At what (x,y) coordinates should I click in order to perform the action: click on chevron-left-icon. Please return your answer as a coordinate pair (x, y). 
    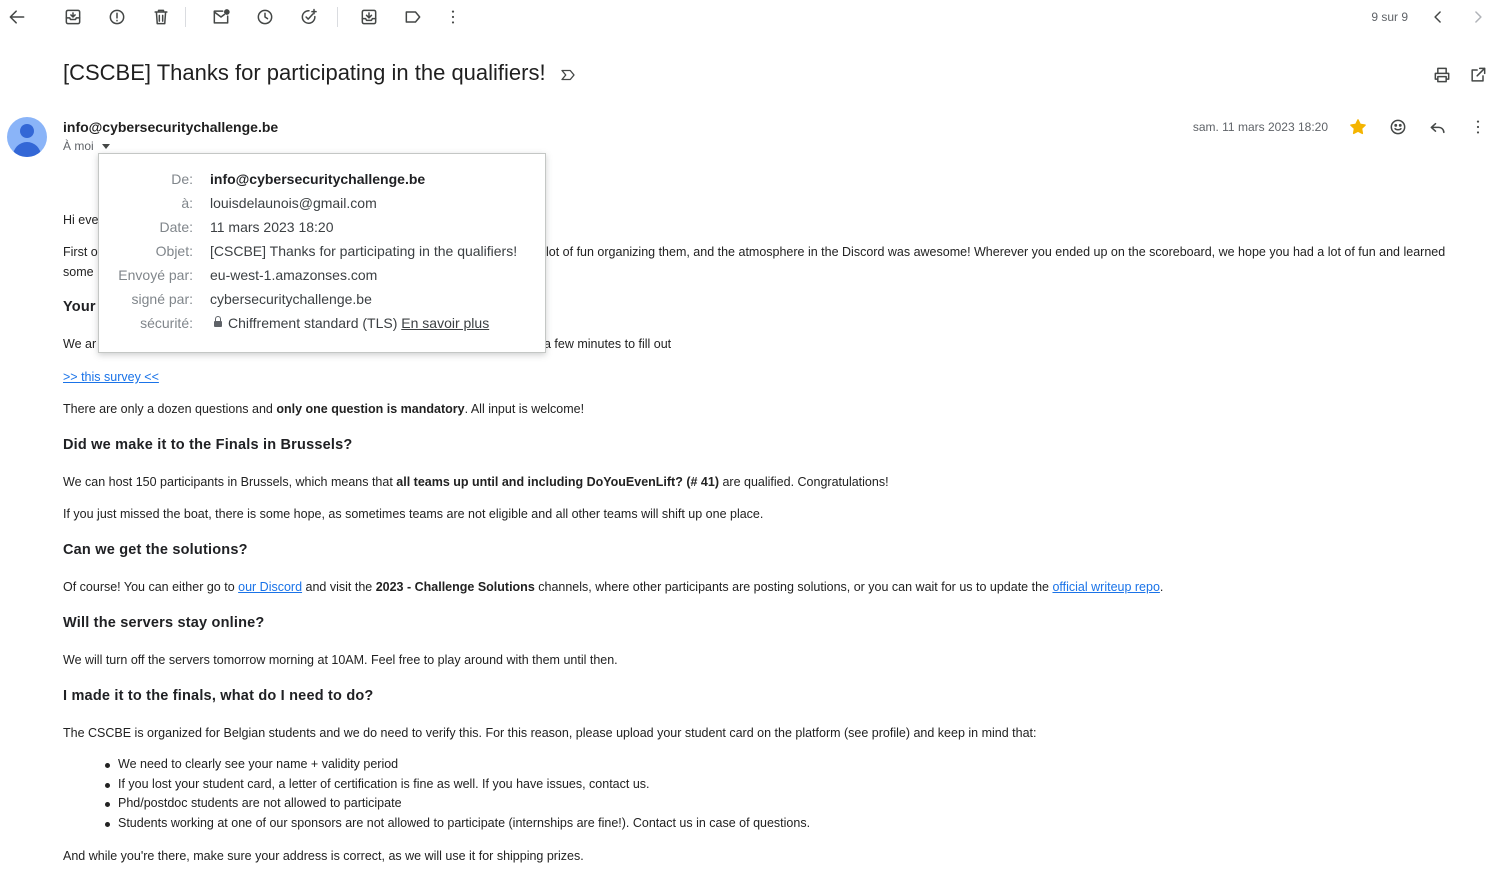
    Looking at the image, I should click on (1438, 17).